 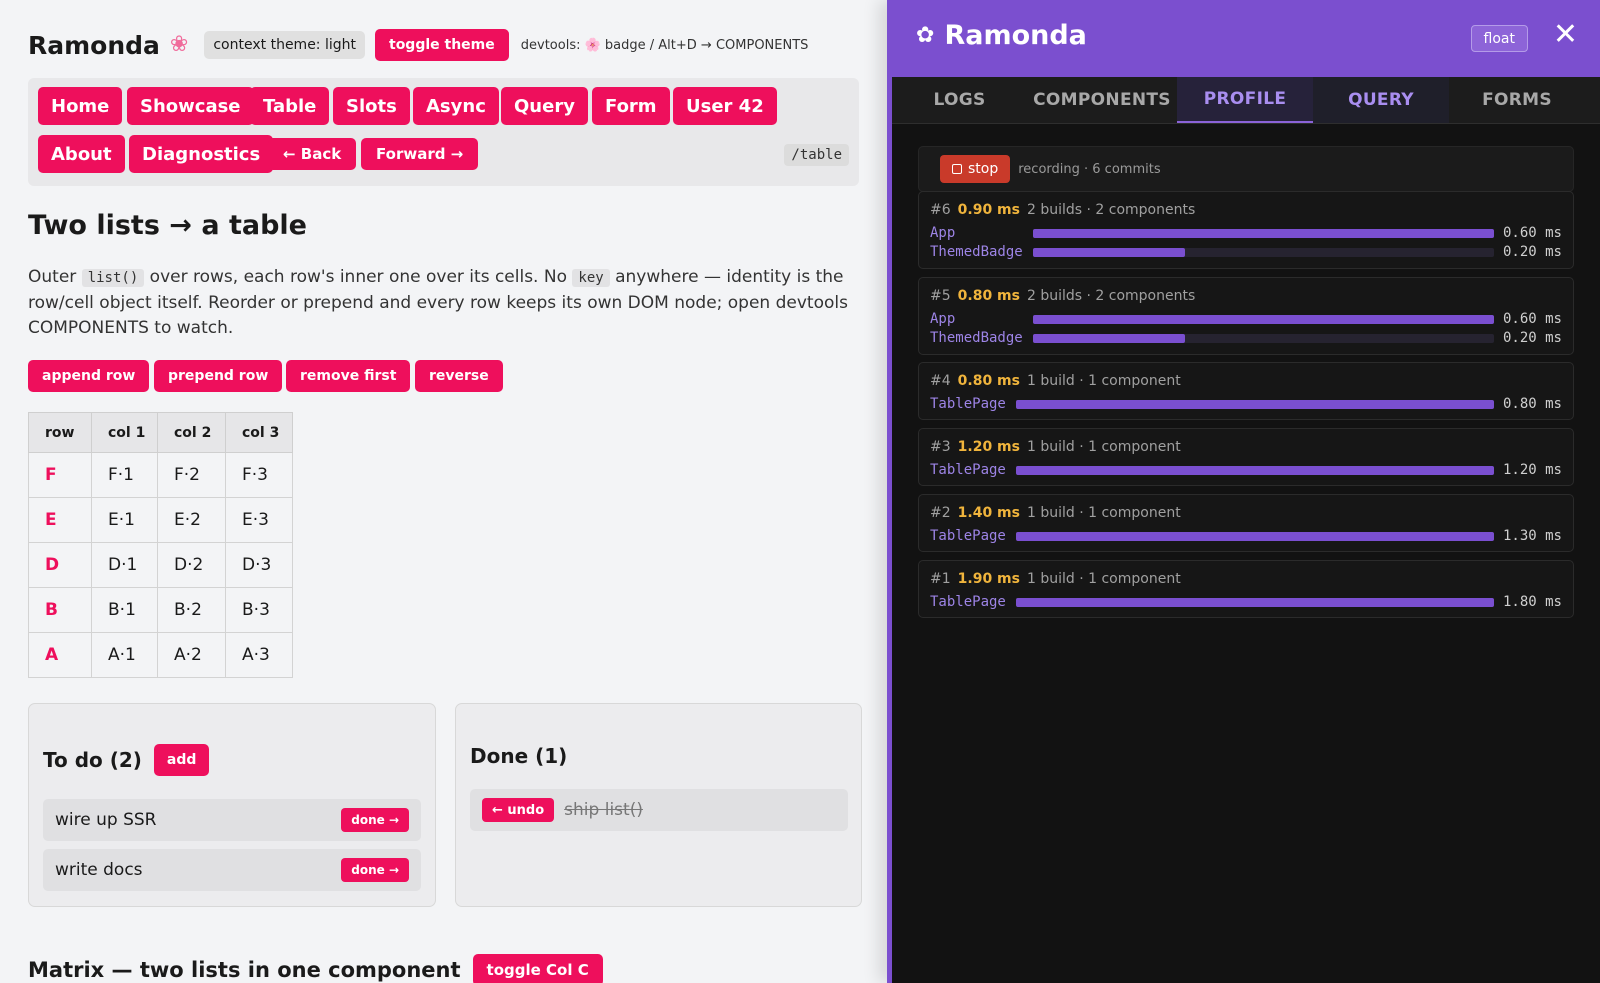 I want to click on commit-summary: 2 builds · 2 components, so click(x=1111, y=210).